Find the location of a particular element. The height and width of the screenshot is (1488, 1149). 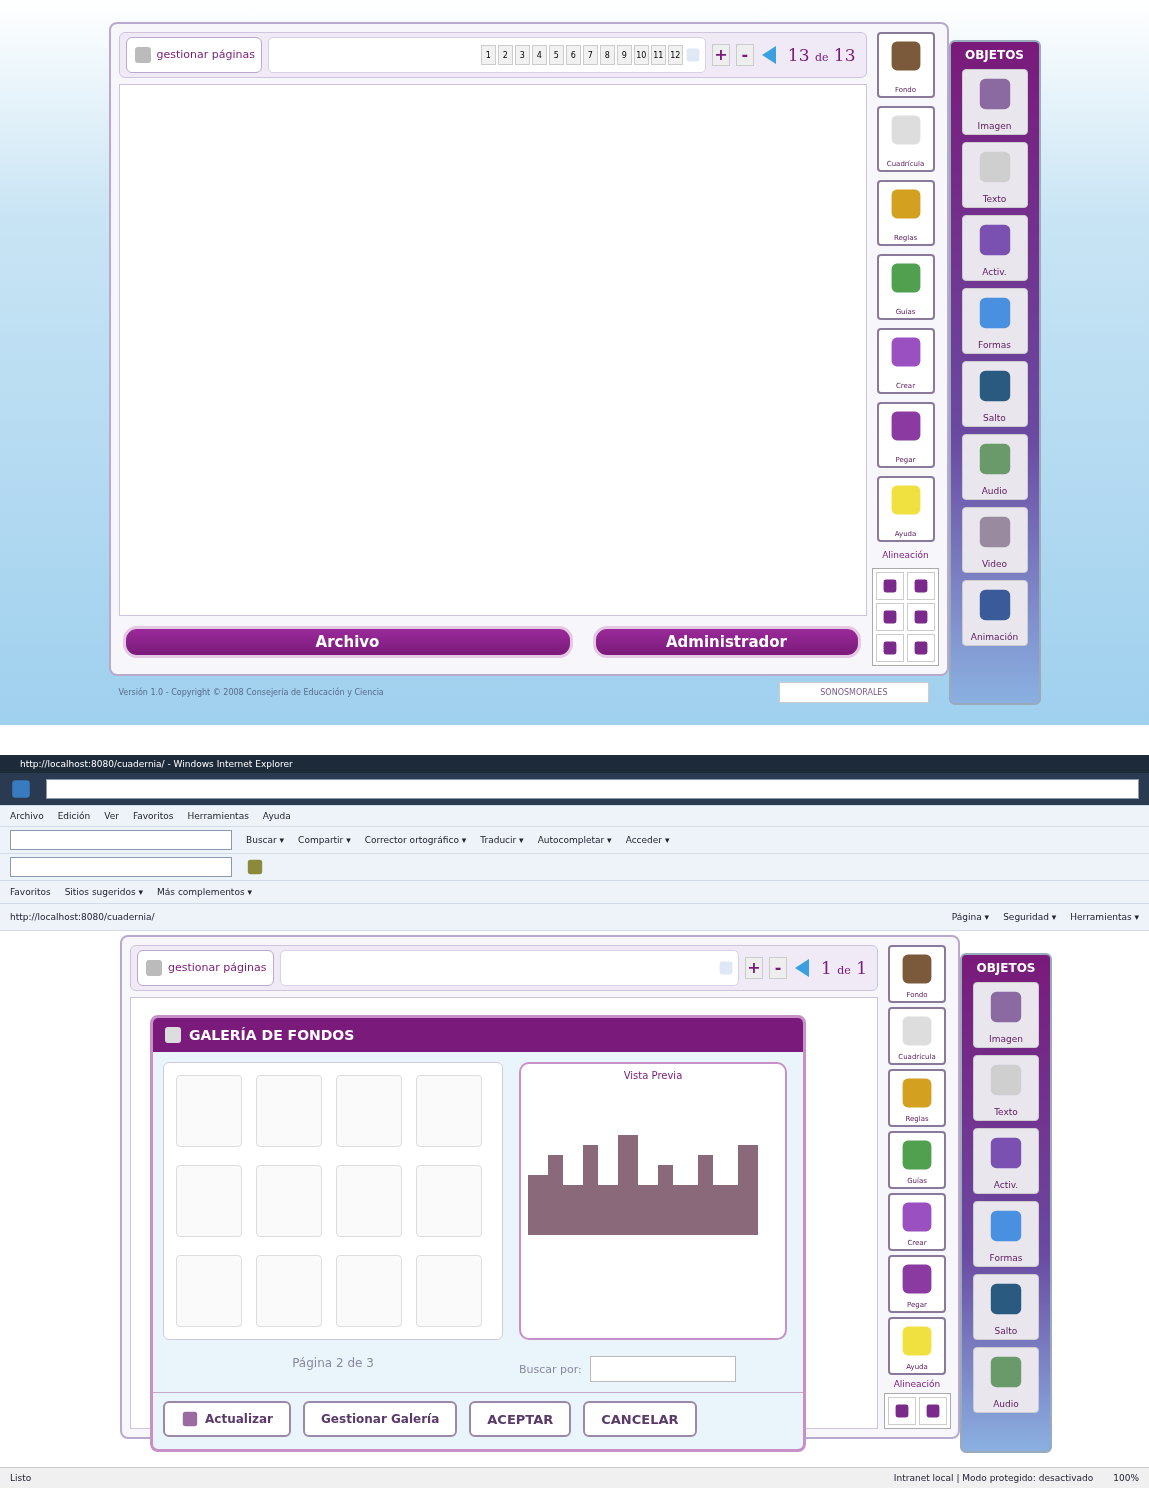

page-number: 7 is located at coordinates (590, 55).